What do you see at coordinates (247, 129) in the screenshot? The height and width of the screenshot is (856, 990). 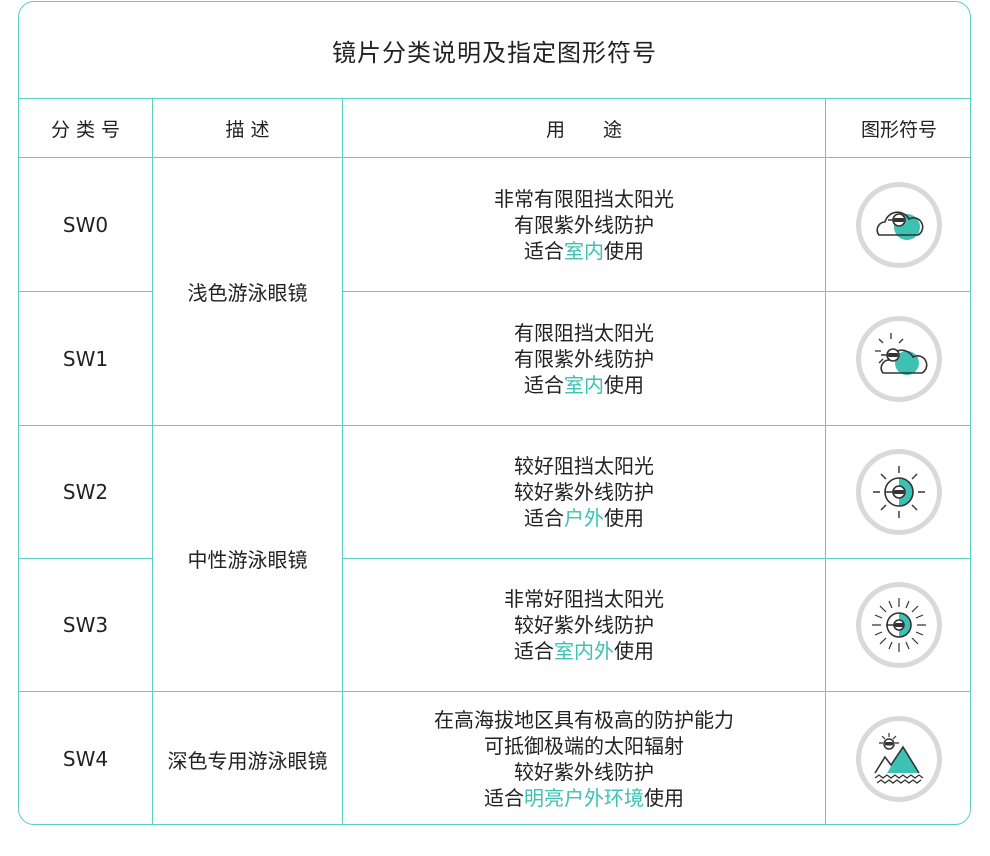 I see `header-description: 描 述` at bounding box center [247, 129].